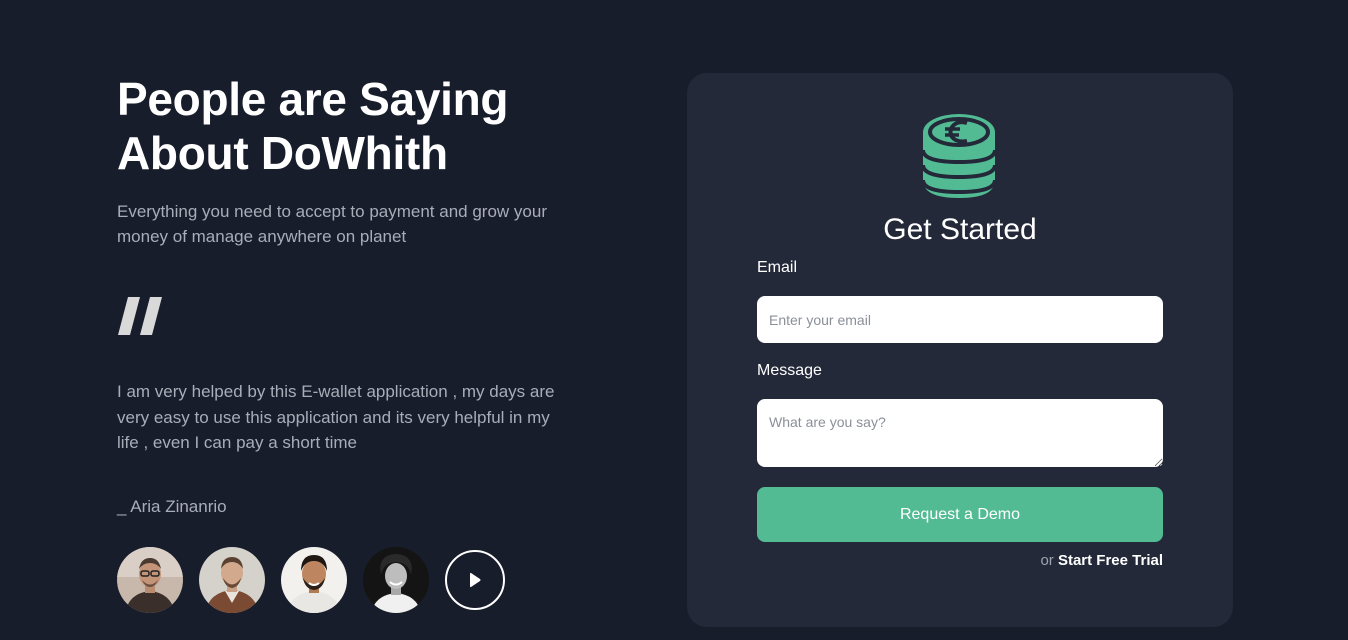  I want to click on free-trial-row: or Start Free Trial, so click(1101, 560).